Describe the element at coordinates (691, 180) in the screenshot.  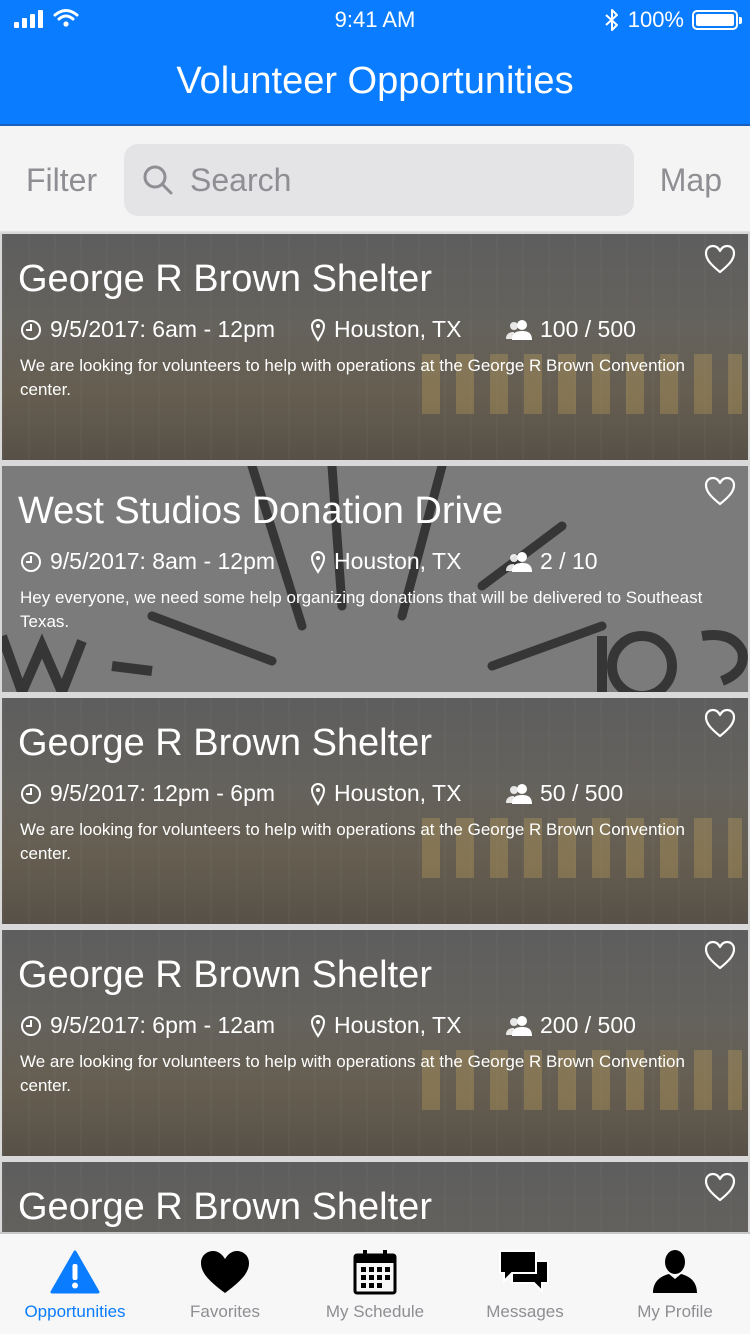
I see `map-button: Map` at that location.